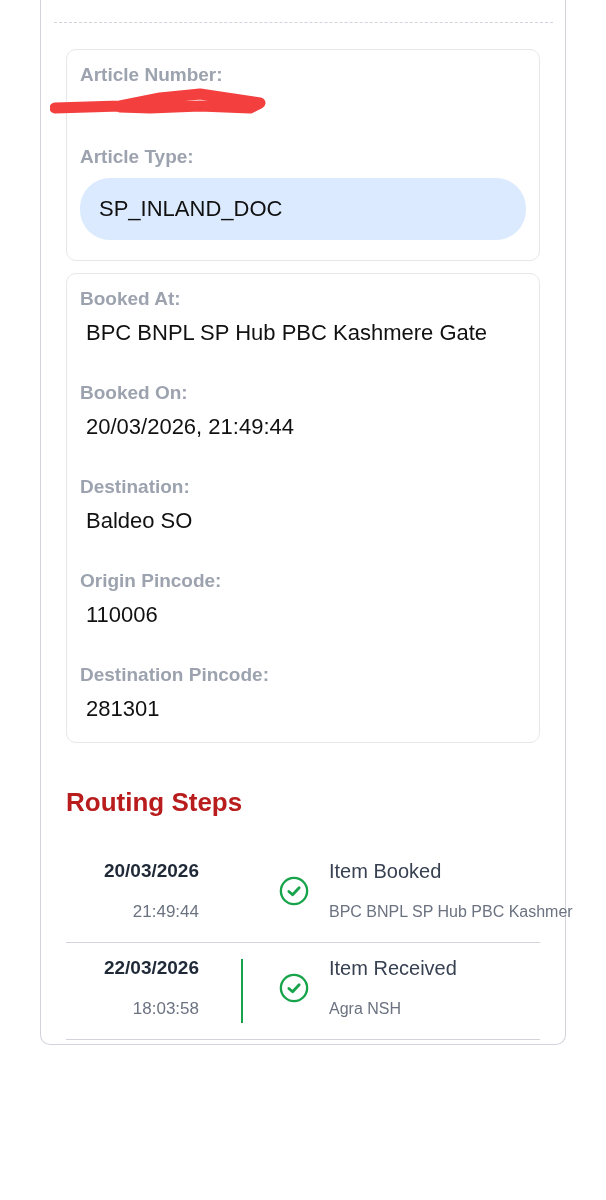 The width and height of the screenshot is (606, 1200). I want to click on step-date: 22/03/2026, so click(150, 968).